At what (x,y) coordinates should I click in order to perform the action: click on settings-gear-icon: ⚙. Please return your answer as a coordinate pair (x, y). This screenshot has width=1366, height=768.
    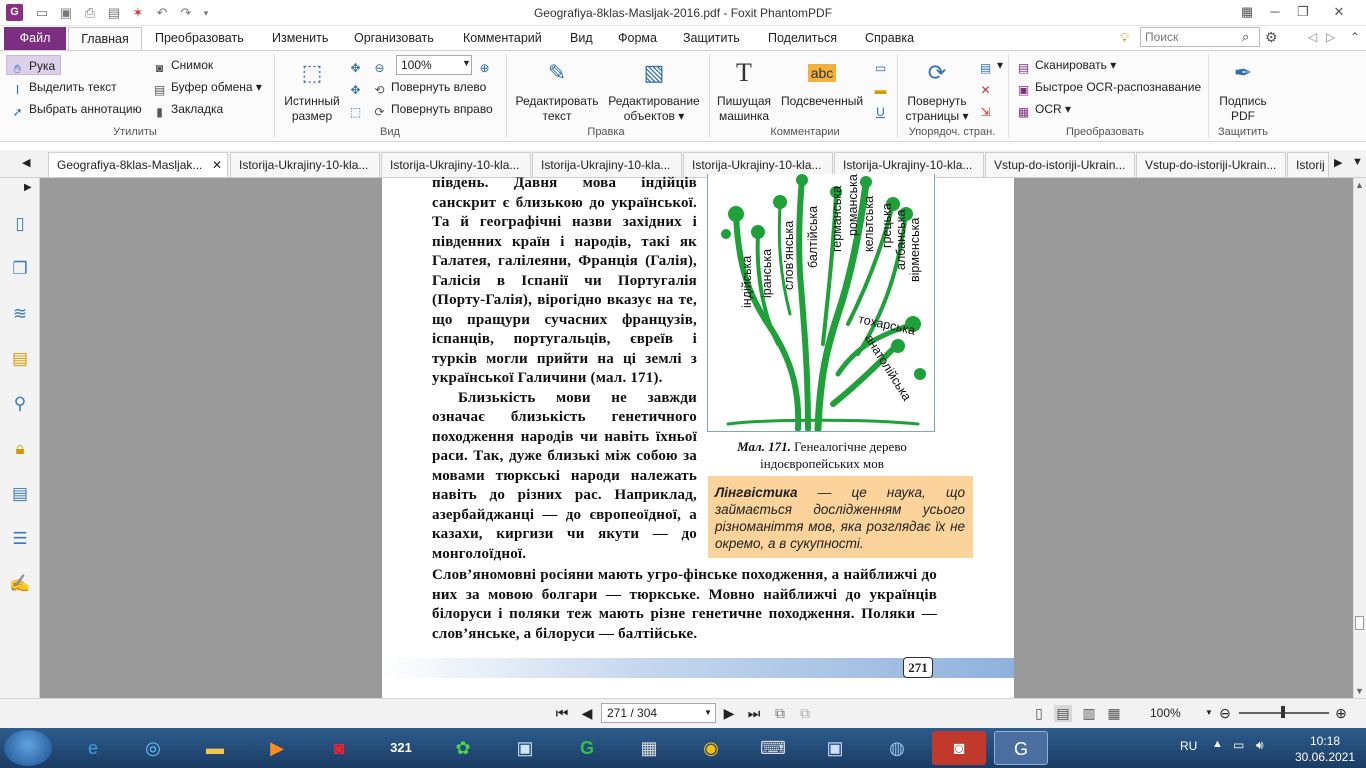
    Looking at the image, I should click on (1271, 37).